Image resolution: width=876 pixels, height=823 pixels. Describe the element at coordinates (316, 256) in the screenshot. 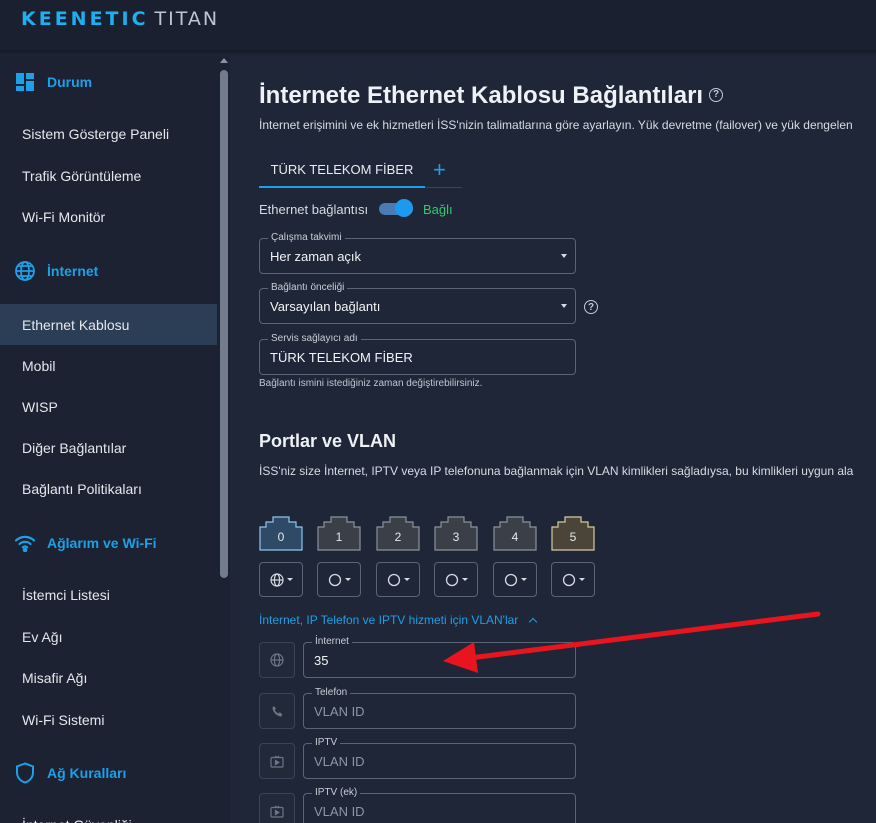

I see `field-value: Her zaman açık` at that location.